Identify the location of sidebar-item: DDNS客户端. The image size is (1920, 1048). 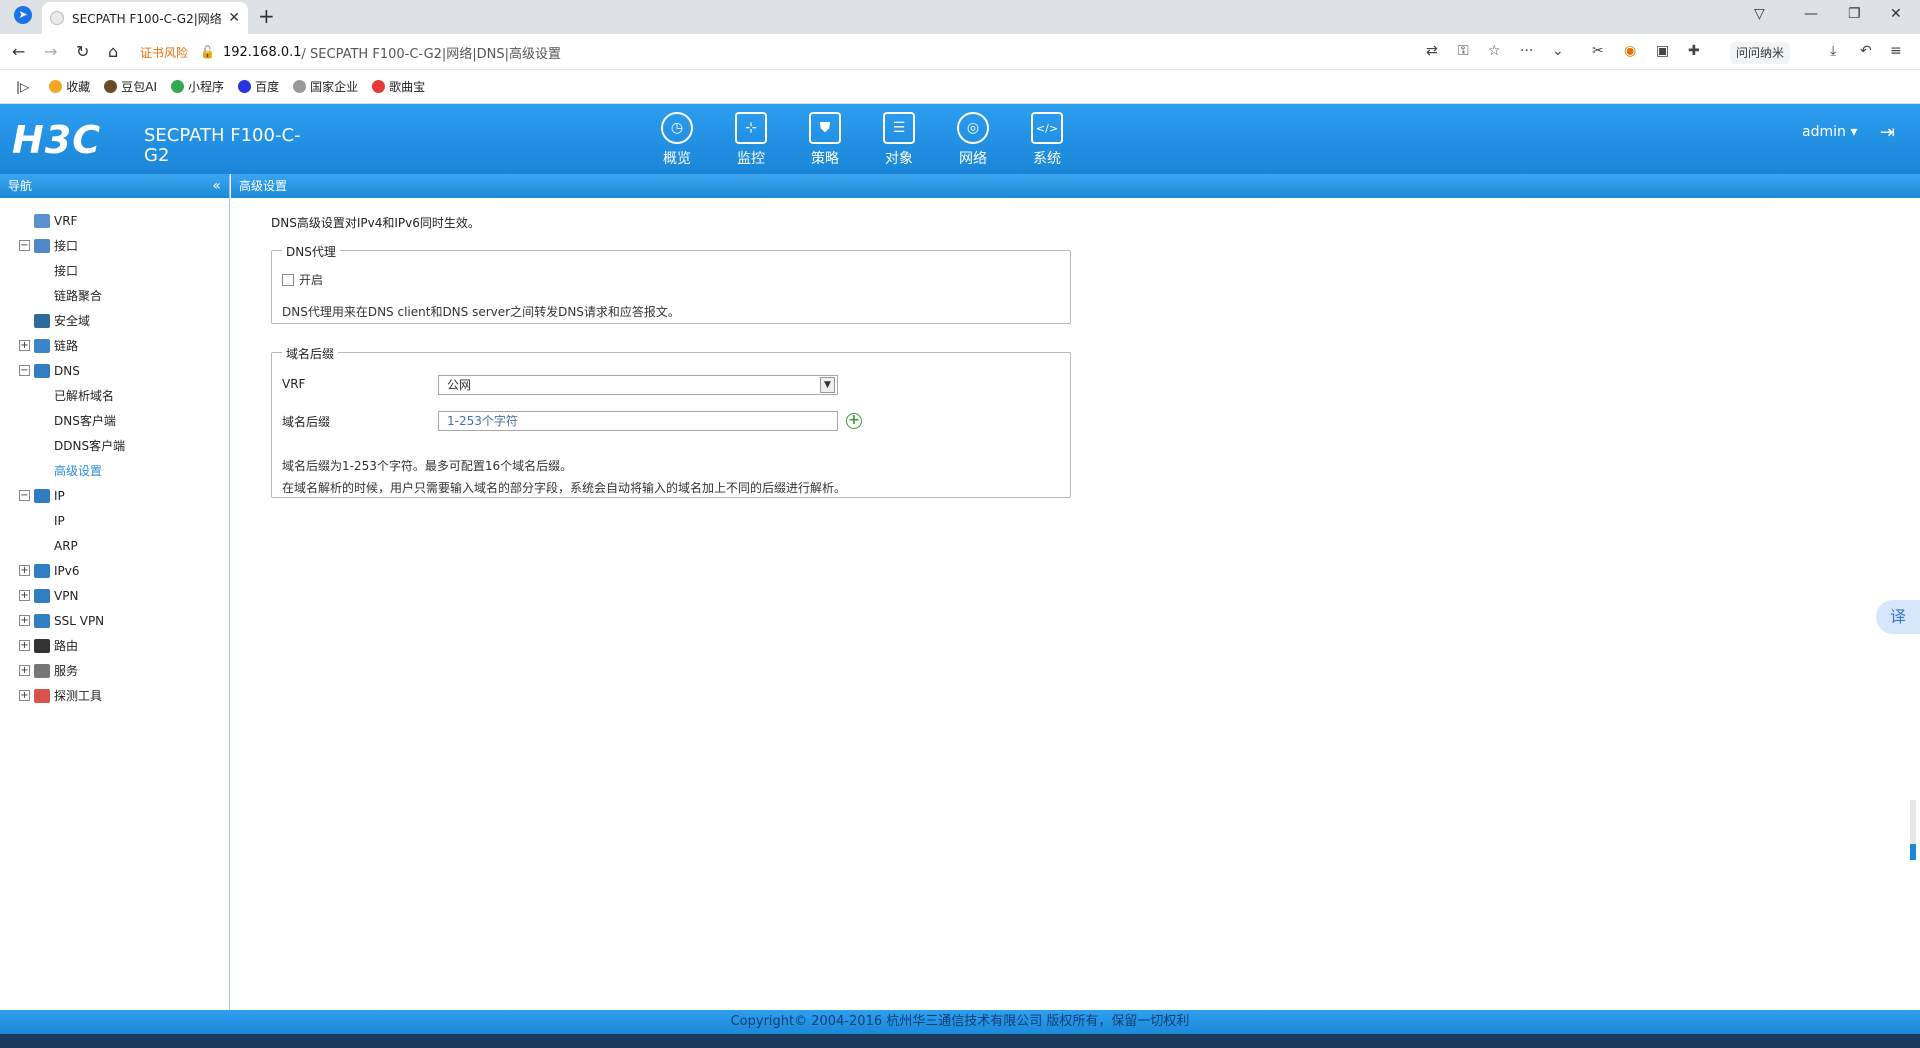
(114, 445).